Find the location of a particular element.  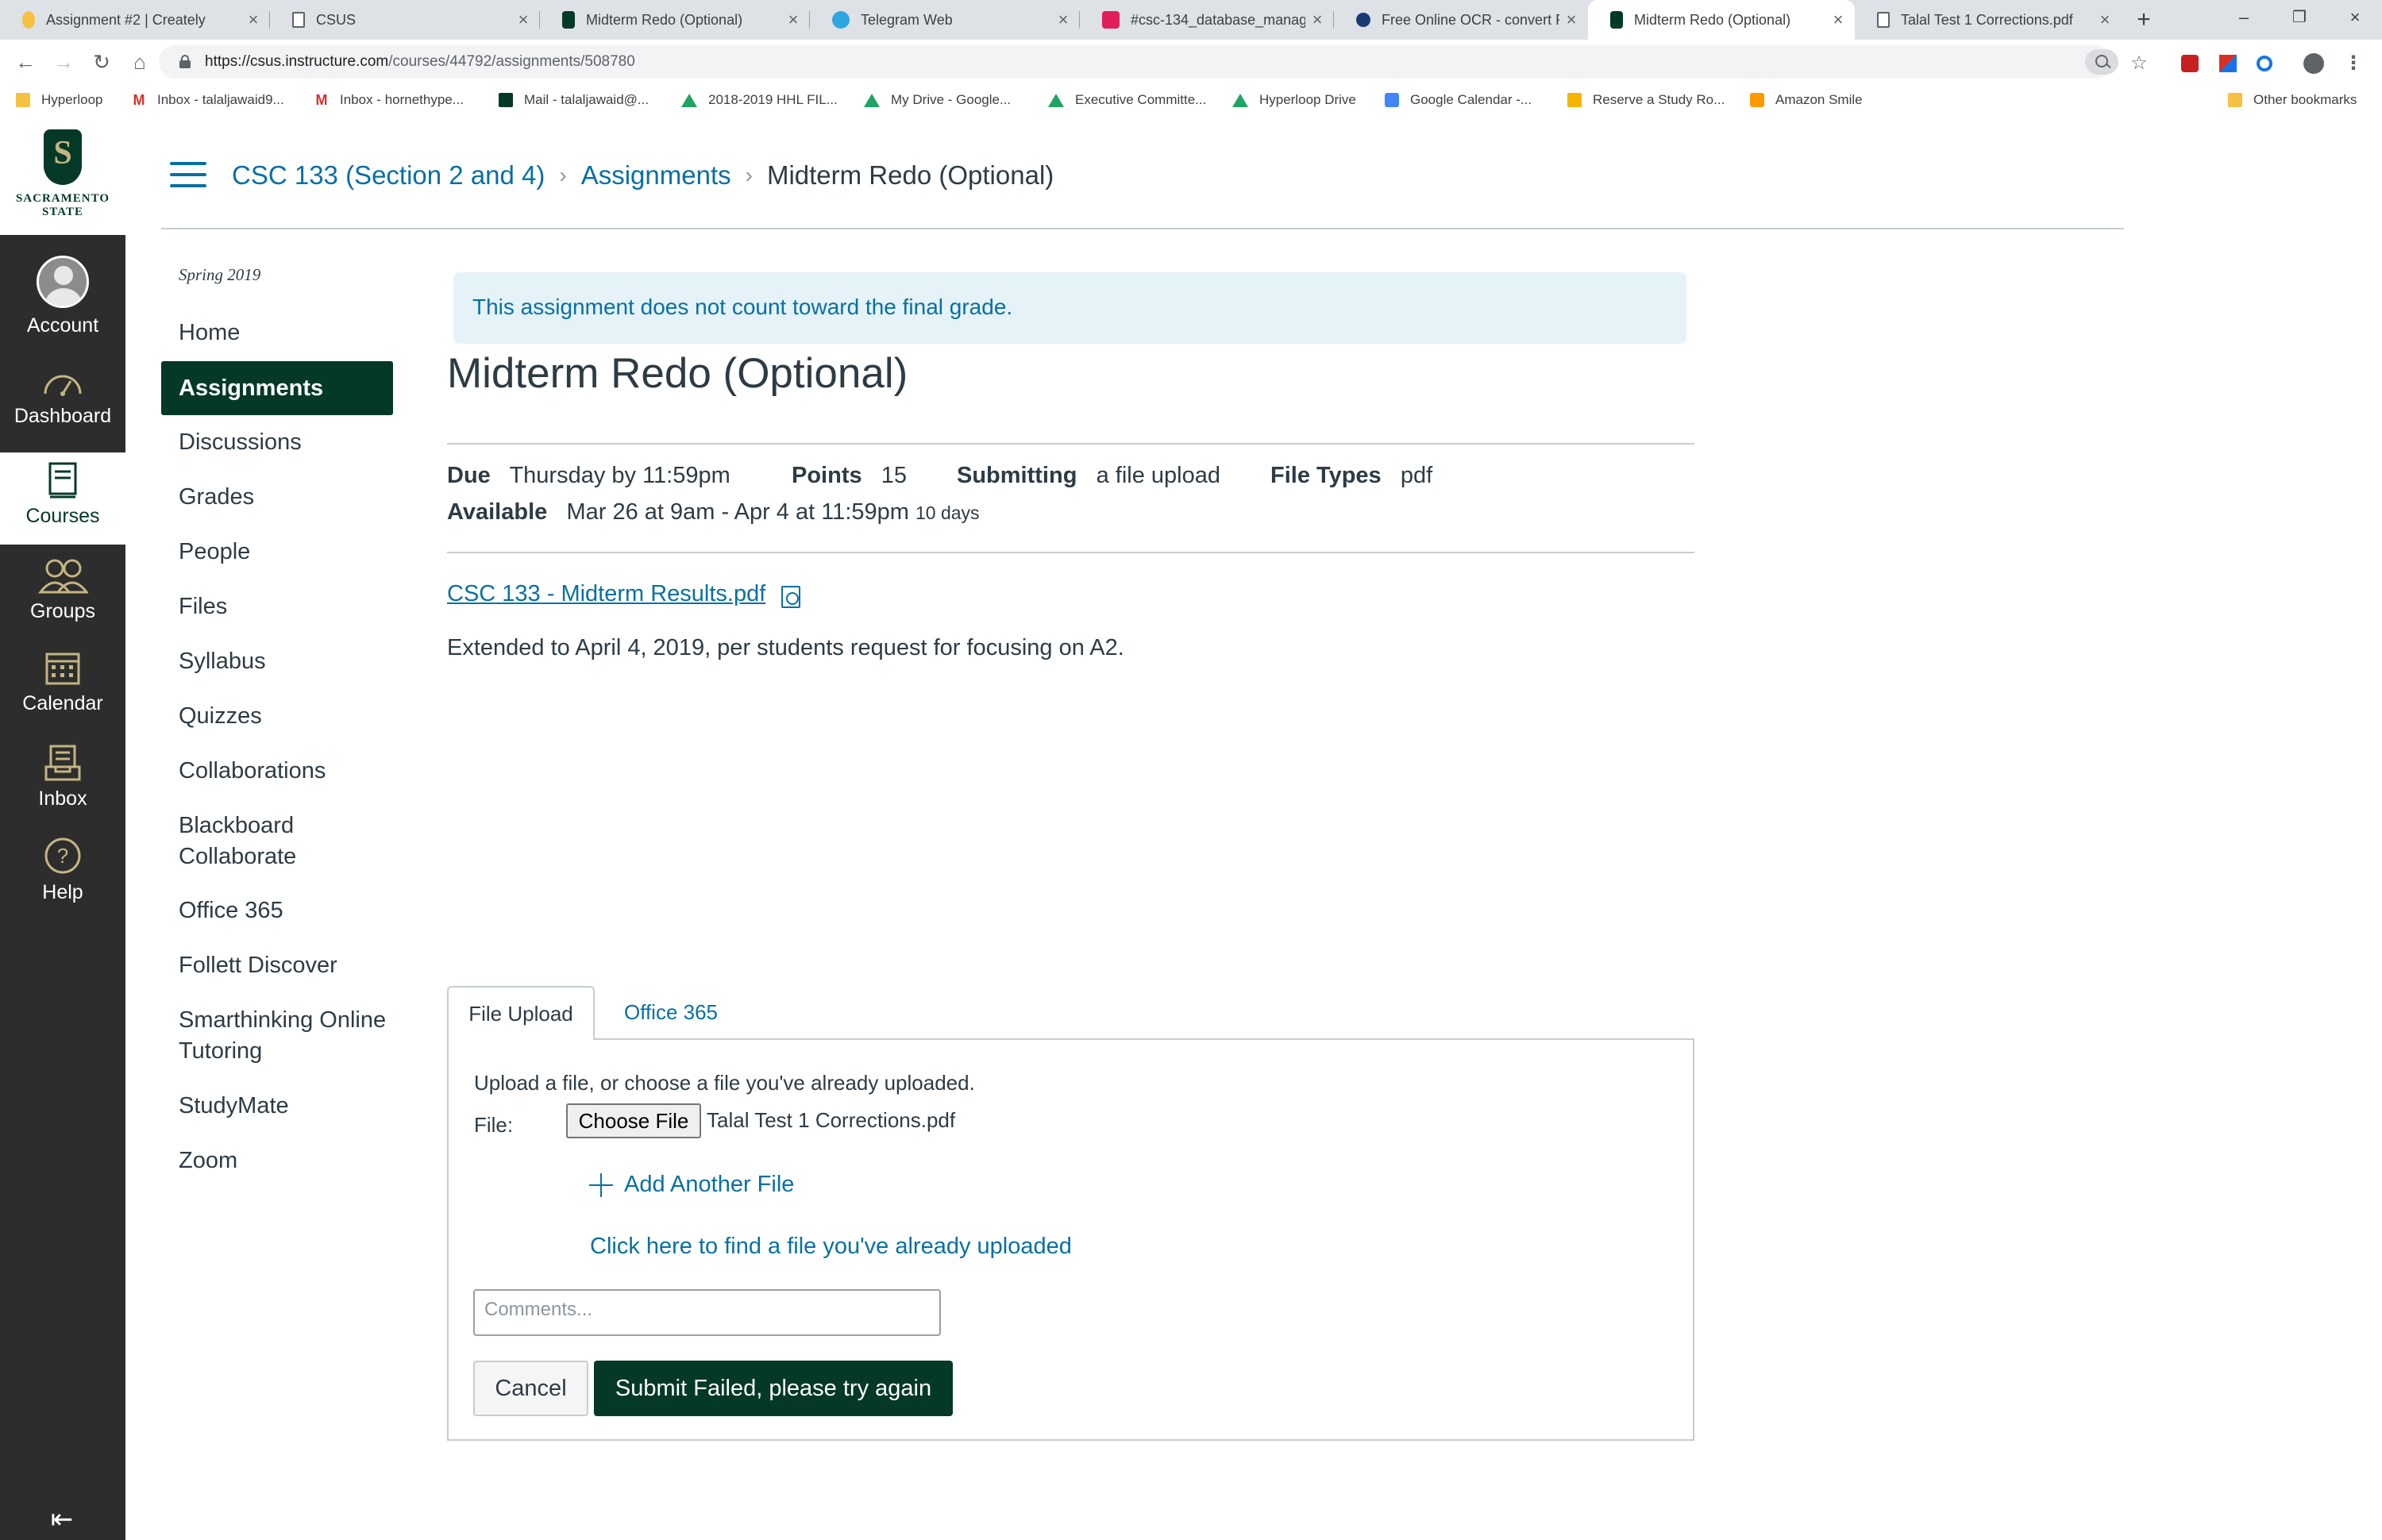

comments-field is located at coordinates (707, 1312).